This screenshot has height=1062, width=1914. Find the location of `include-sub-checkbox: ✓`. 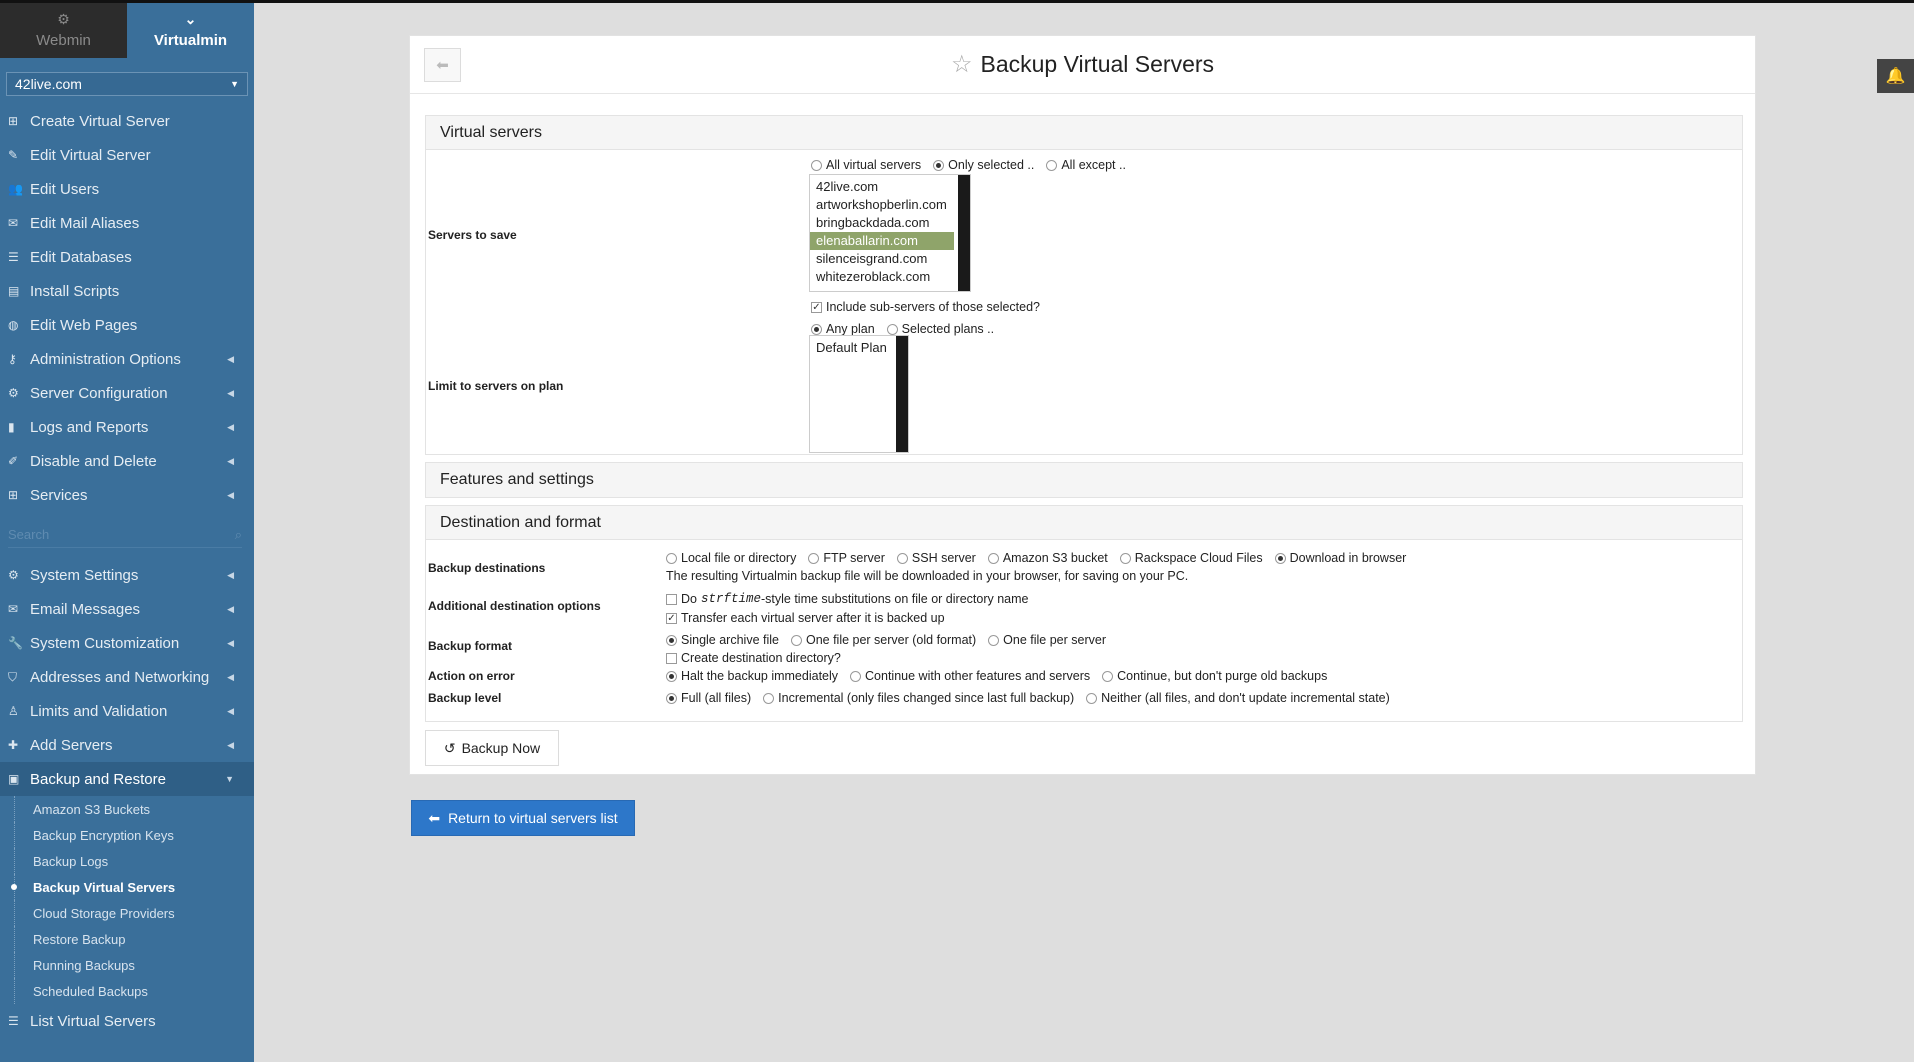

include-sub-checkbox: ✓ is located at coordinates (816, 307).